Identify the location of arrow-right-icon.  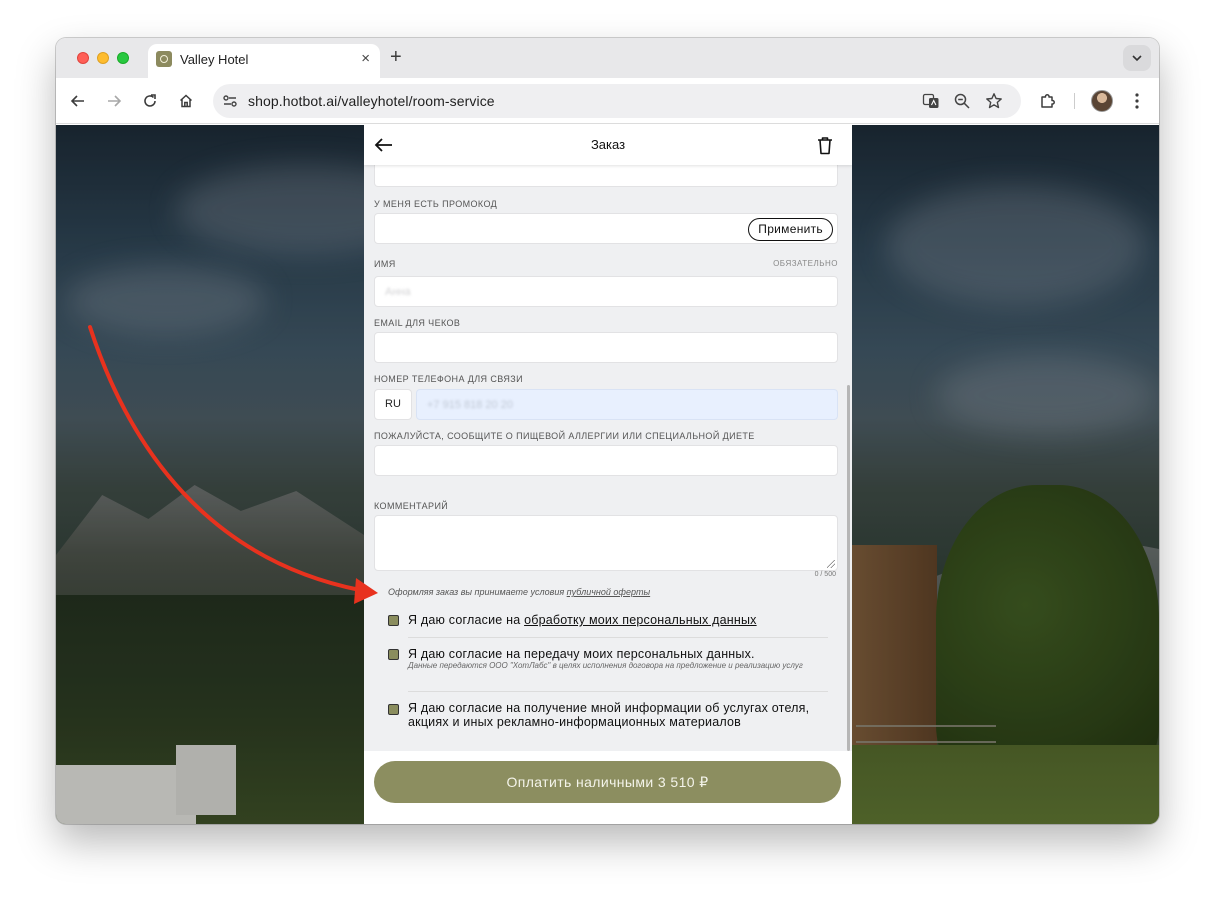
(115, 101).